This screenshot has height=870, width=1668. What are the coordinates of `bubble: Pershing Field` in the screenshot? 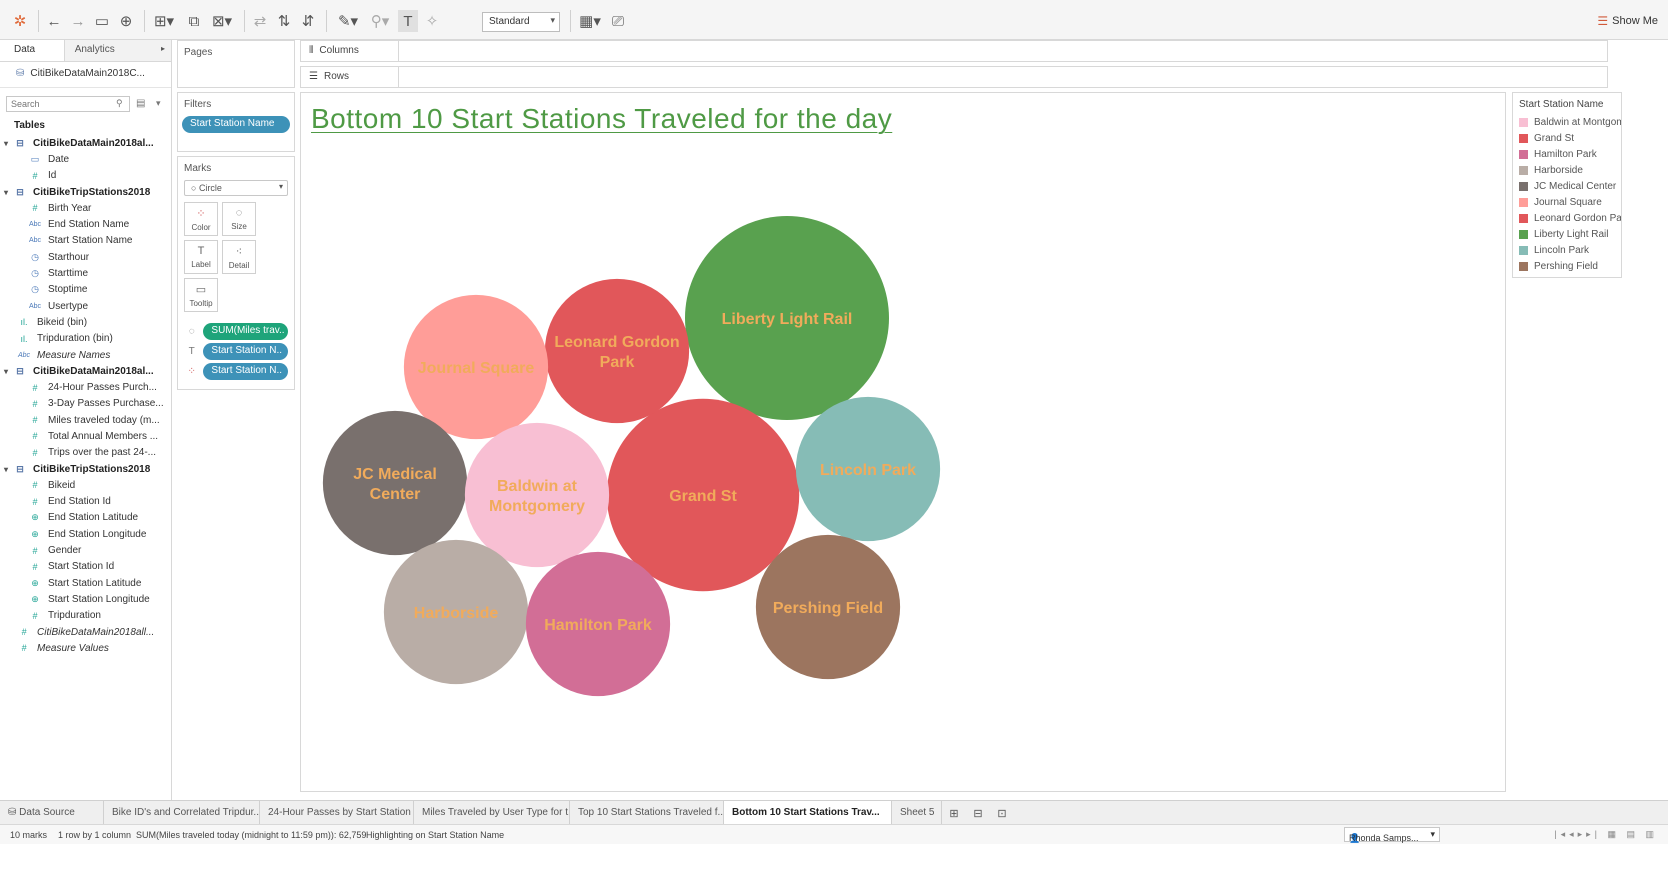 It's located at (828, 607).